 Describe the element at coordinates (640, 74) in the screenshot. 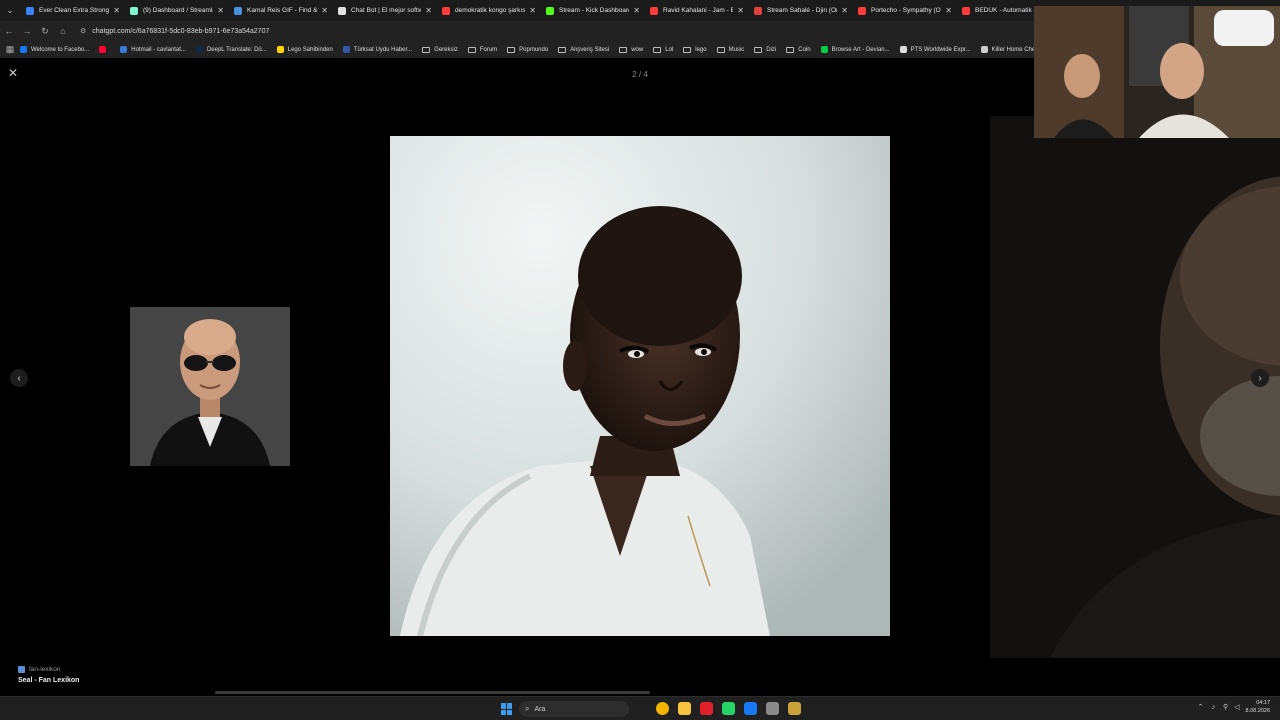

I see `image-counter: 2 / 4` at that location.